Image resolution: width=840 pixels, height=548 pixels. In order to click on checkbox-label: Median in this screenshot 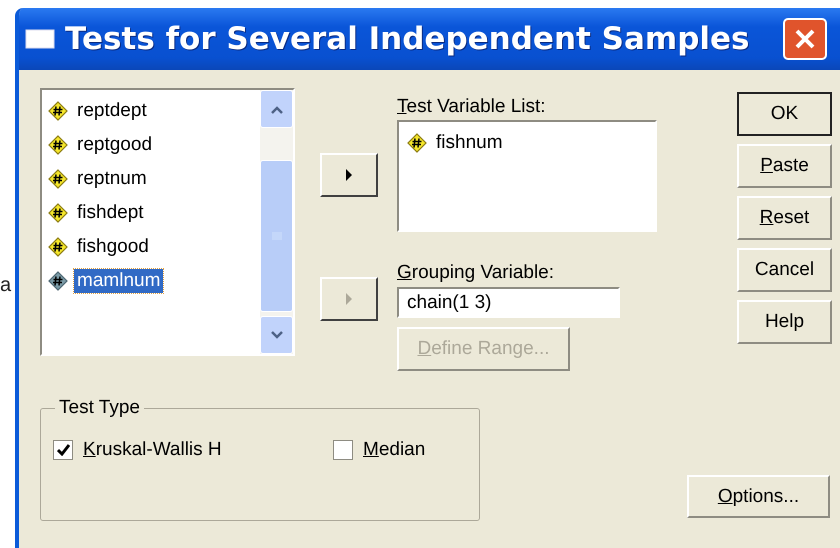, I will do `click(394, 450)`.